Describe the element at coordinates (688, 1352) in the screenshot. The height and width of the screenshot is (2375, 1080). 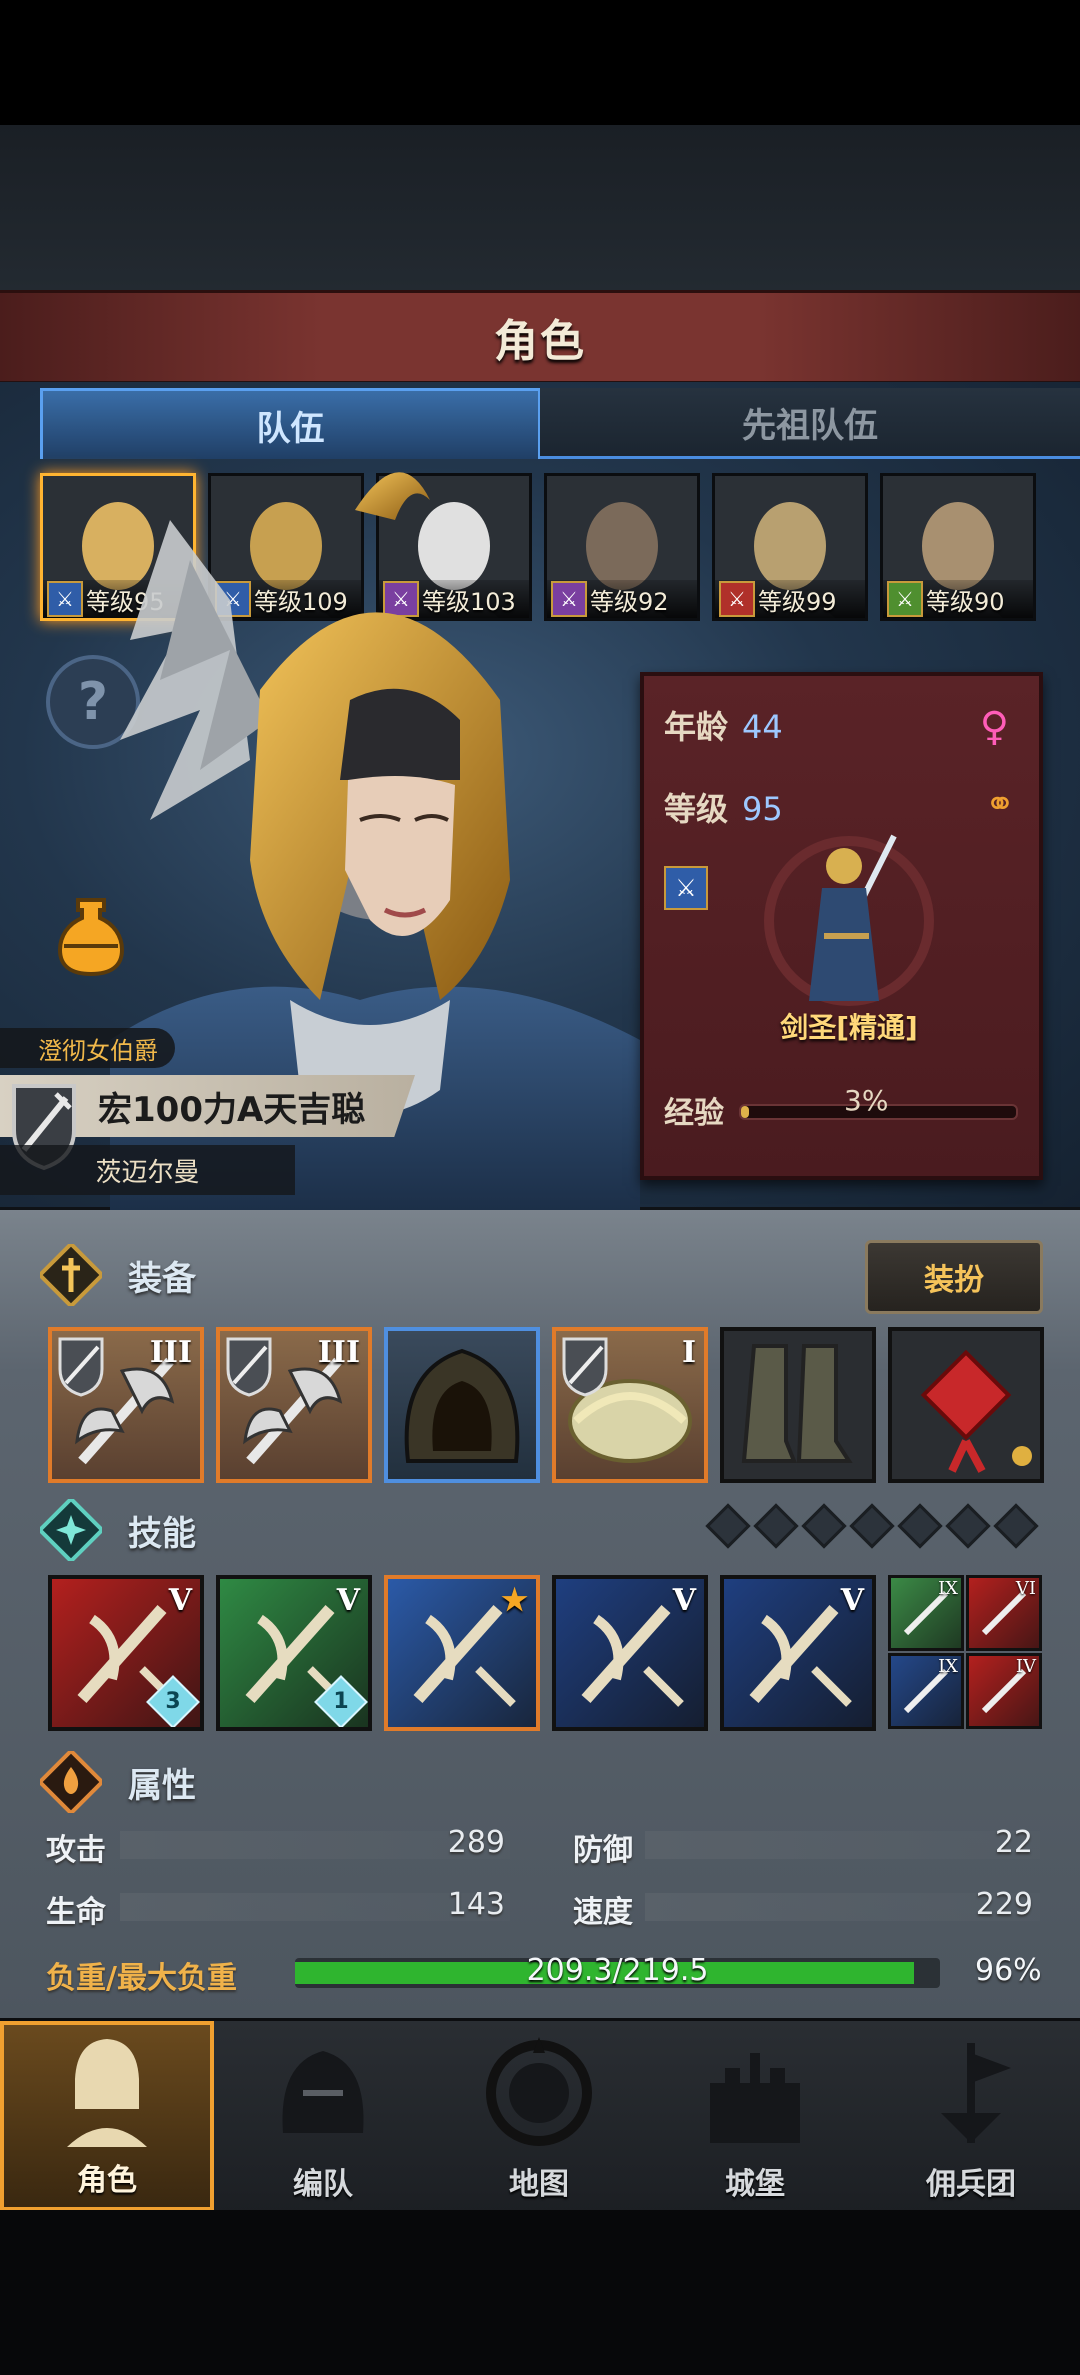
I see `equipment-tier: I` at that location.